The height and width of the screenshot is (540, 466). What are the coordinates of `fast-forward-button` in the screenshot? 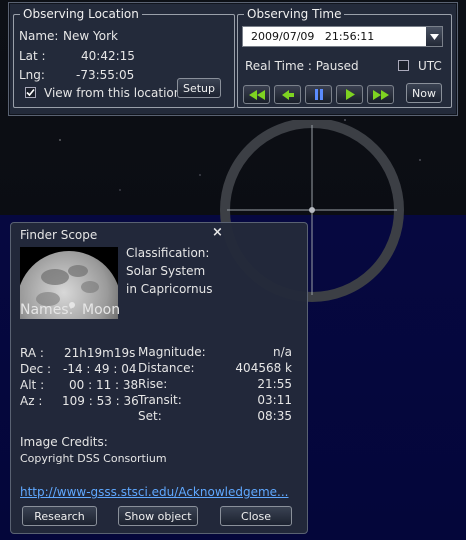 It's located at (380, 94).